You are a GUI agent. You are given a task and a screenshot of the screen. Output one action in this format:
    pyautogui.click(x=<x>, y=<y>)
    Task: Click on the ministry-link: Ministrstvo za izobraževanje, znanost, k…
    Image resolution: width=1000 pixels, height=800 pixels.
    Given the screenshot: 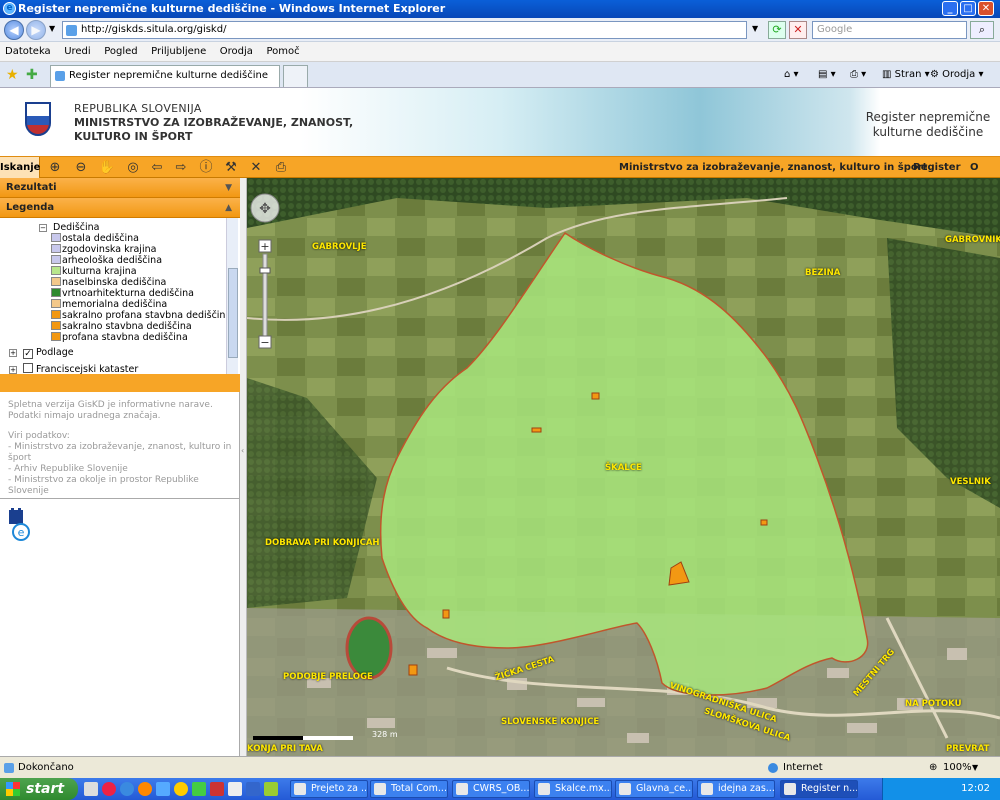 What is the action you would take?
    pyautogui.click(x=773, y=167)
    